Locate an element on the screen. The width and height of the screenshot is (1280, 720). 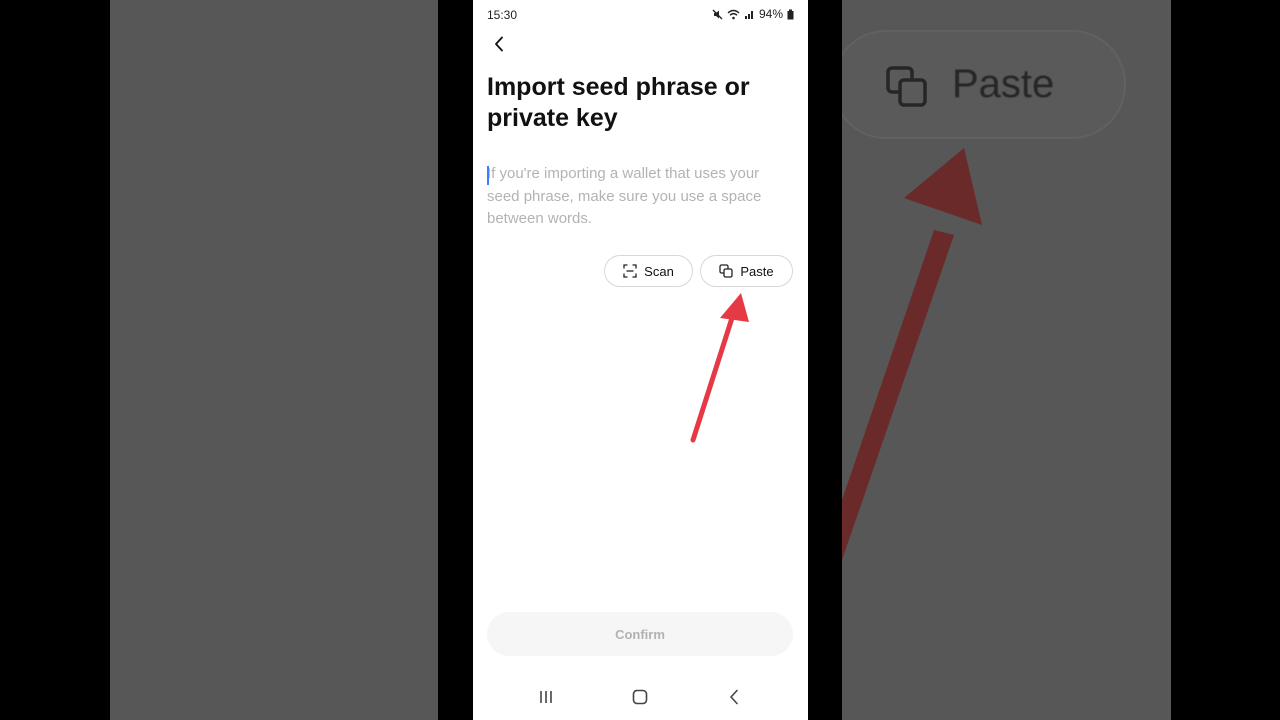
confirm-button: Confirm is located at coordinates (640, 634).